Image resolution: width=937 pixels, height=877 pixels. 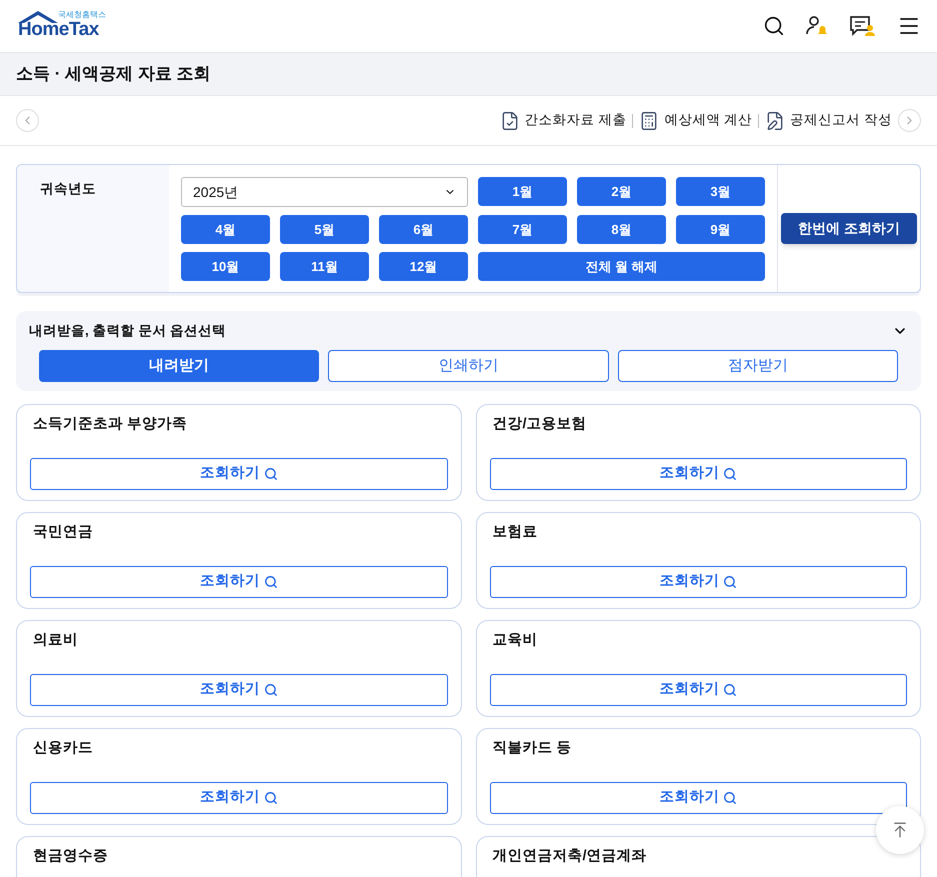 I want to click on card-title: 보험료, so click(x=515, y=532).